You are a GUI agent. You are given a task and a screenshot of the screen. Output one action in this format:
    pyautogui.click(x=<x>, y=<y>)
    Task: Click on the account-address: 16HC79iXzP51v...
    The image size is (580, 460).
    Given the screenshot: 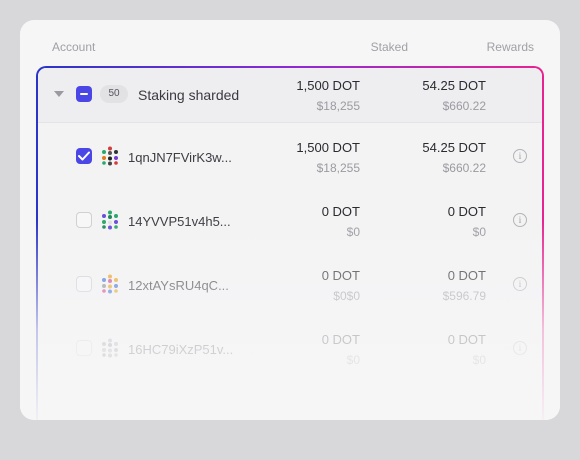 What is the action you would take?
    pyautogui.click(x=181, y=349)
    